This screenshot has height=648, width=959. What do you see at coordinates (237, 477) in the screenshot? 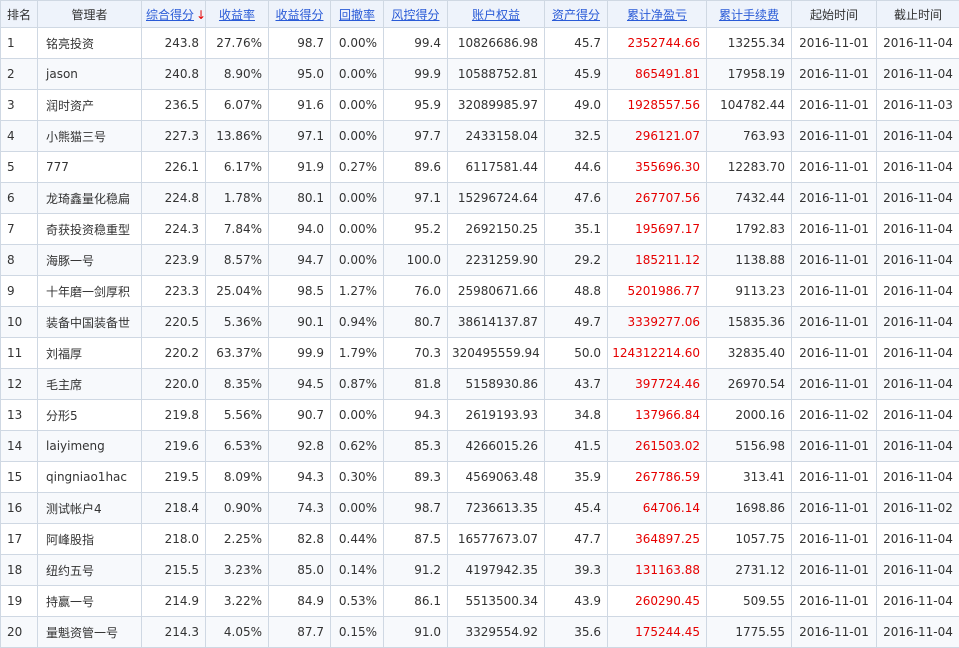
I see `cell-return-rate: 8.09%` at bounding box center [237, 477].